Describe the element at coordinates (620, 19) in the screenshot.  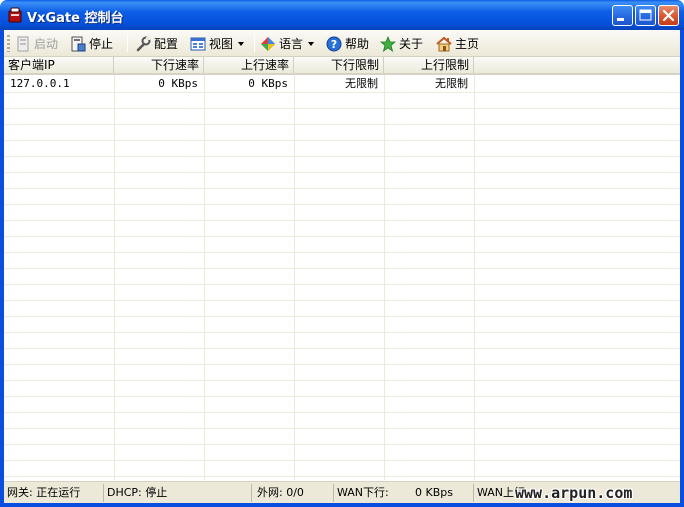
I see `minimize-icon` at that location.